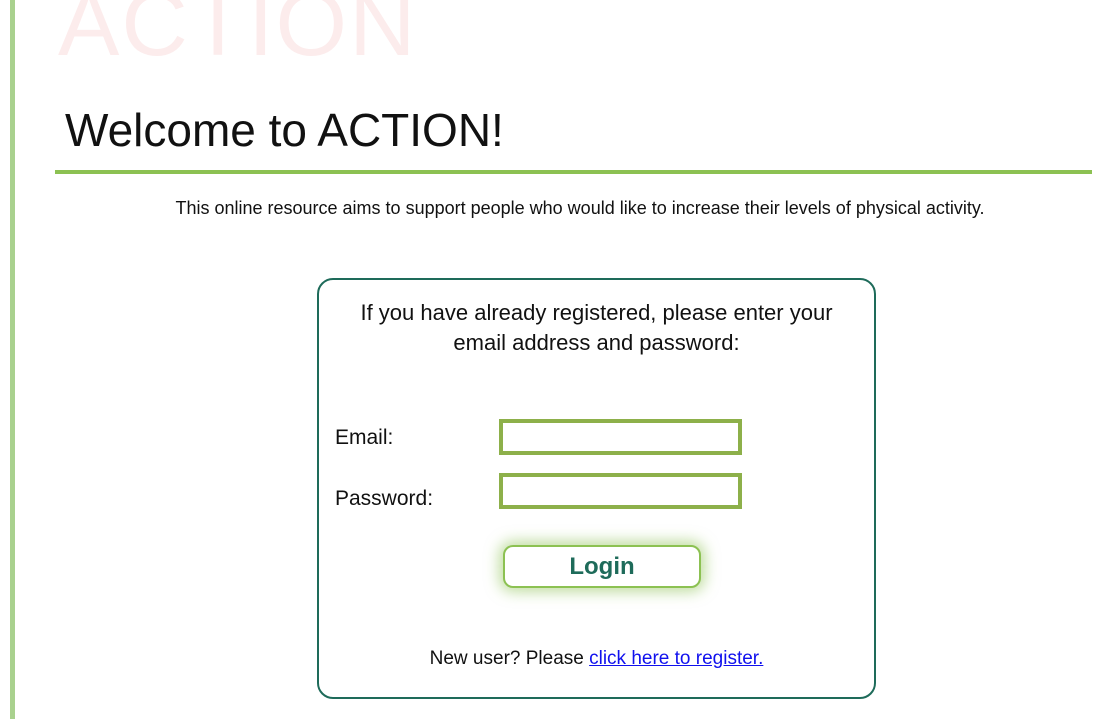 The width and height of the screenshot is (1113, 719). What do you see at coordinates (620, 437) in the screenshot?
I see `email-field` at bounding box center [620, 437].